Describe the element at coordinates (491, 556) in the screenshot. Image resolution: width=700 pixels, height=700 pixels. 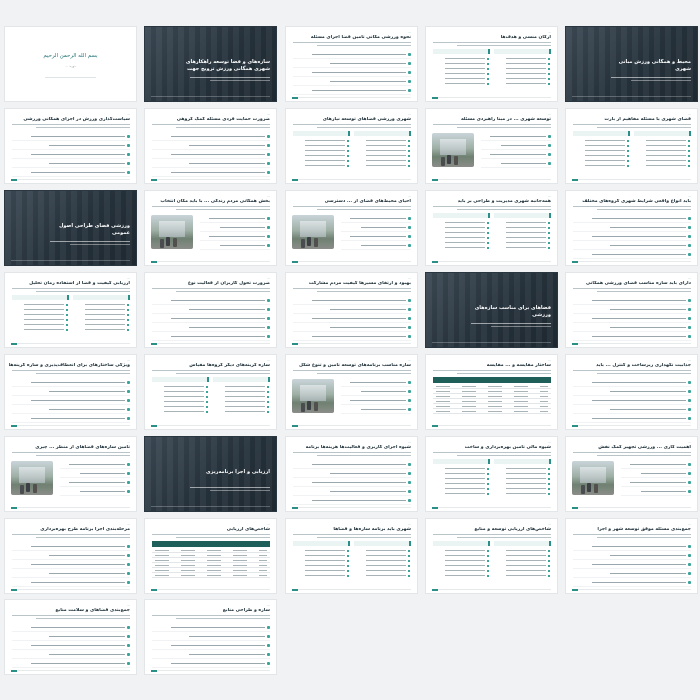
I see `slide-thumbnail: ... شاخص‌های ارزیابی توسعه و منابع` at that location.